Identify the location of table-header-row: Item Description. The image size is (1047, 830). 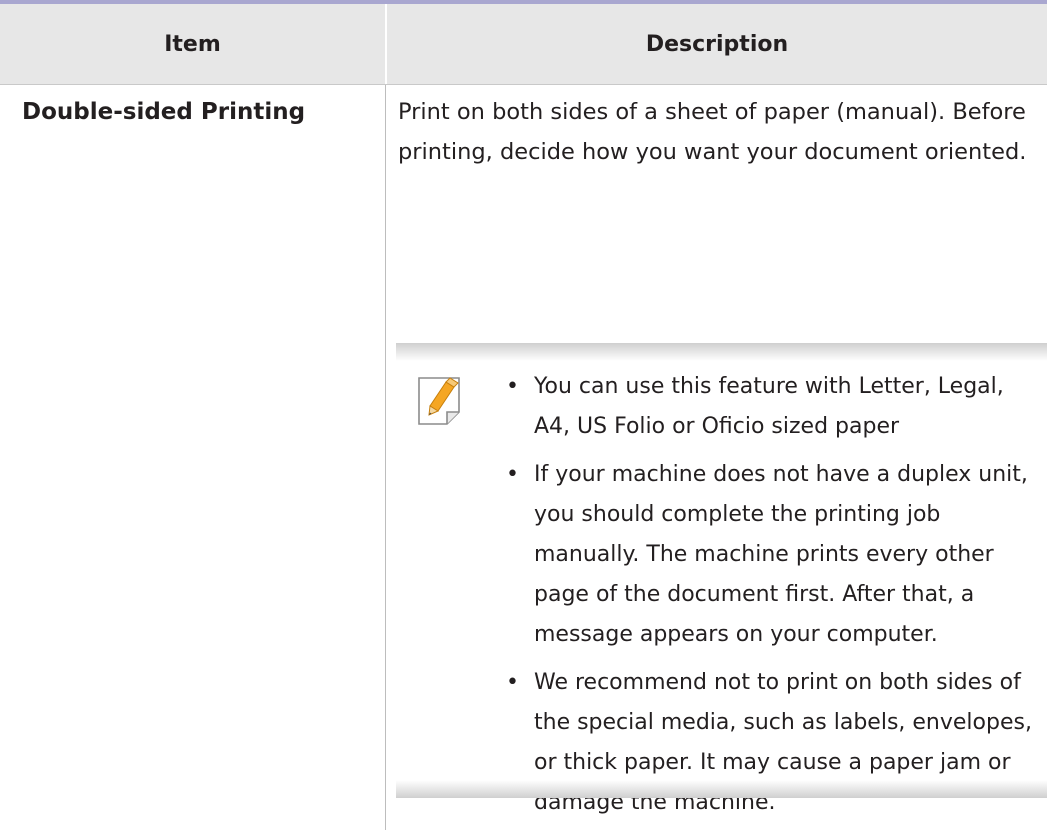
(523, 44).